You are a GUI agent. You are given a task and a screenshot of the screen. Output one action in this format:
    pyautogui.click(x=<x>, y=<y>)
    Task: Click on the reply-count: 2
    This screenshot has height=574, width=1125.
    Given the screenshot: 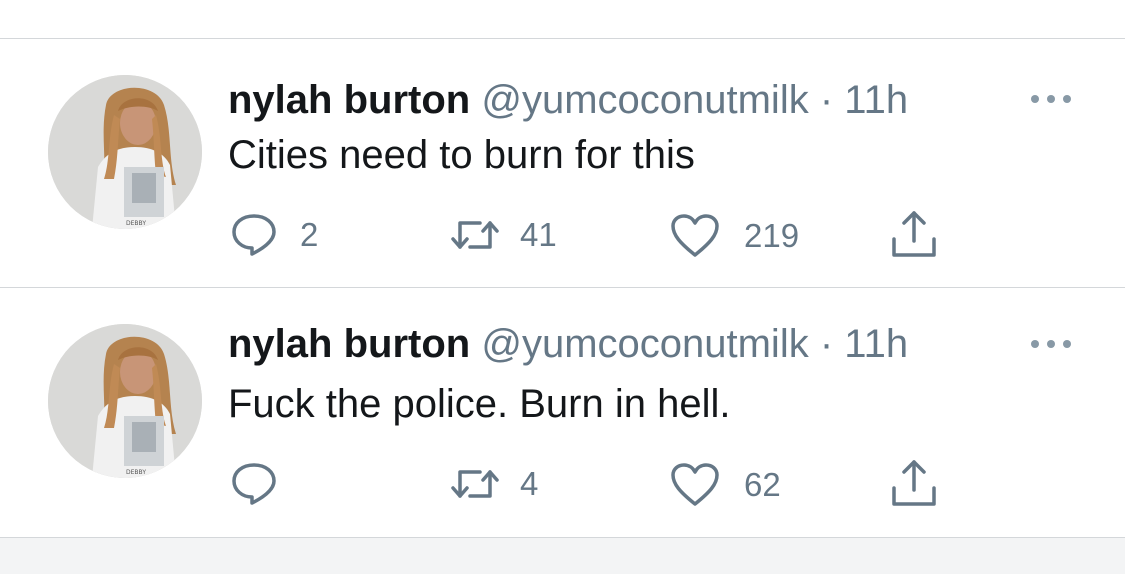 What is the action you would take?
    pyautogui.click(x=309, y=234)
    